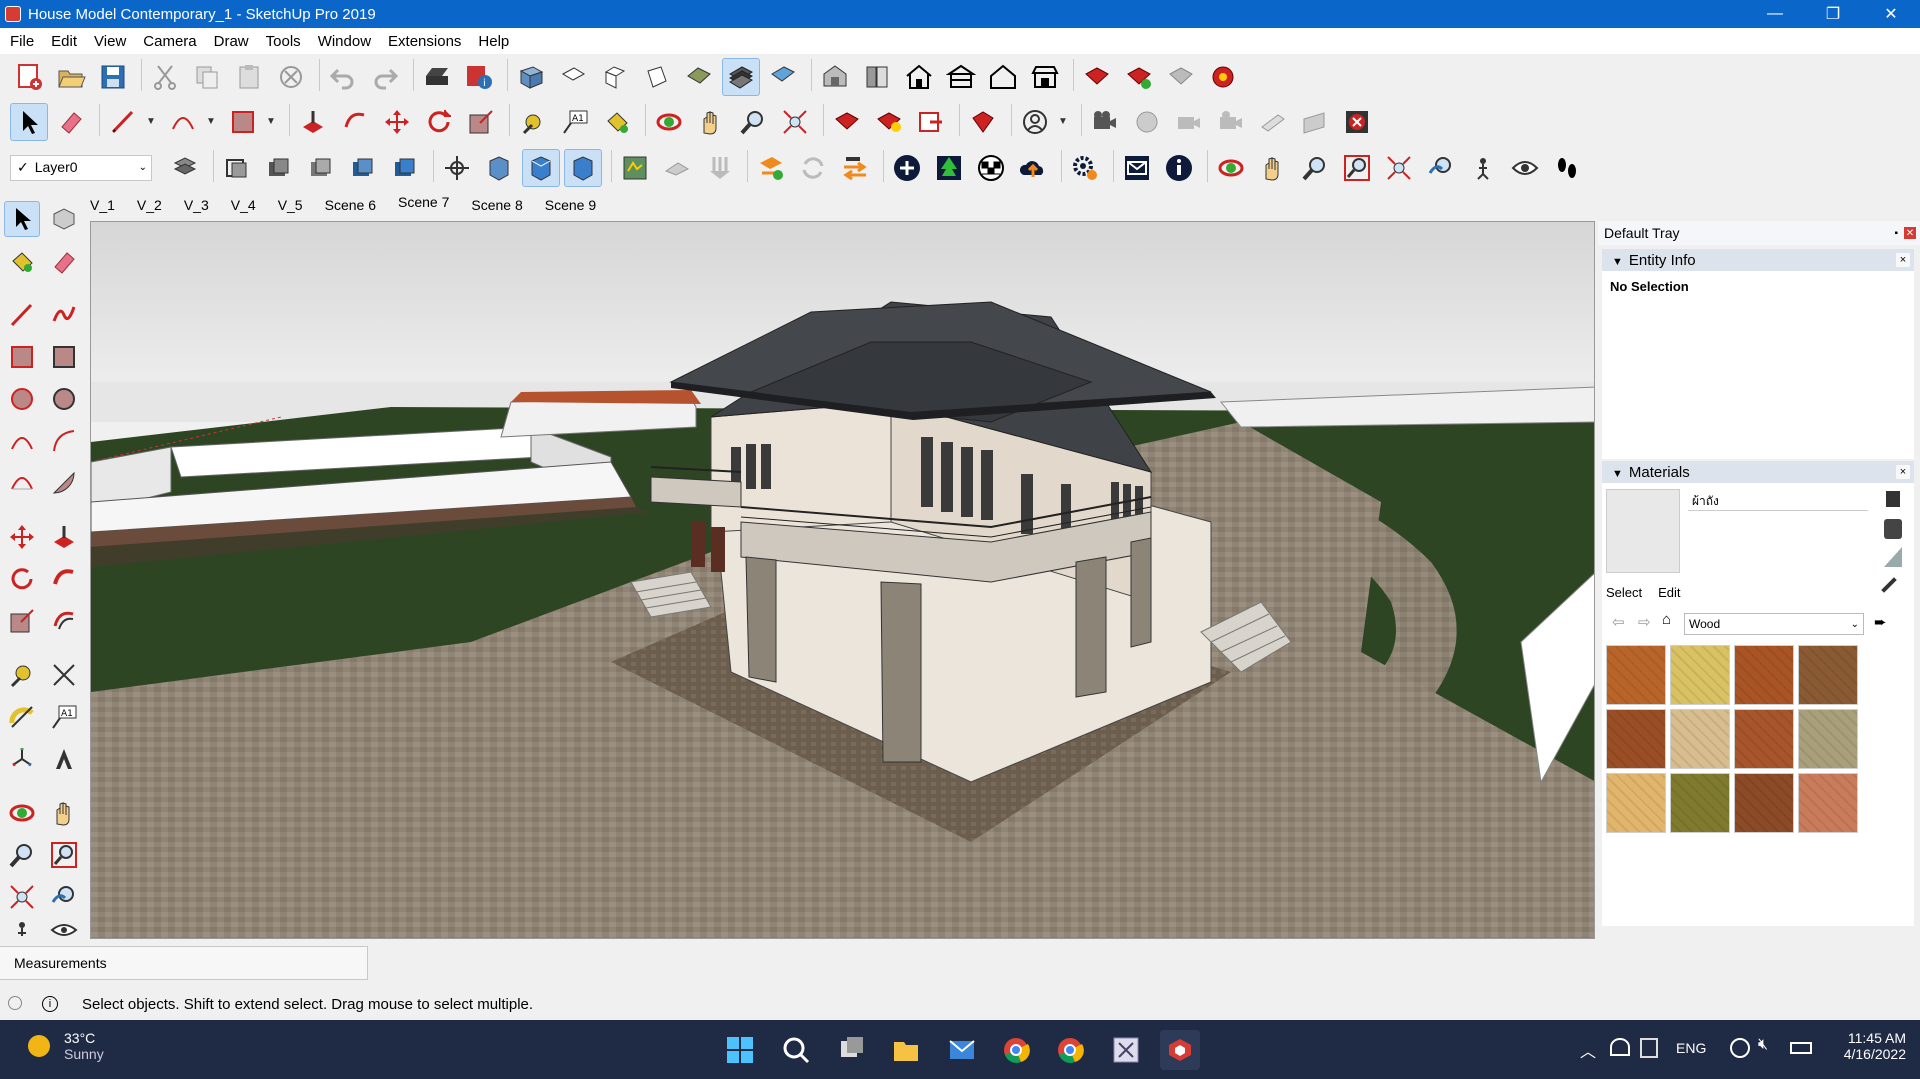  I want to click on pin-icon: ▪, so click(1896, 233).